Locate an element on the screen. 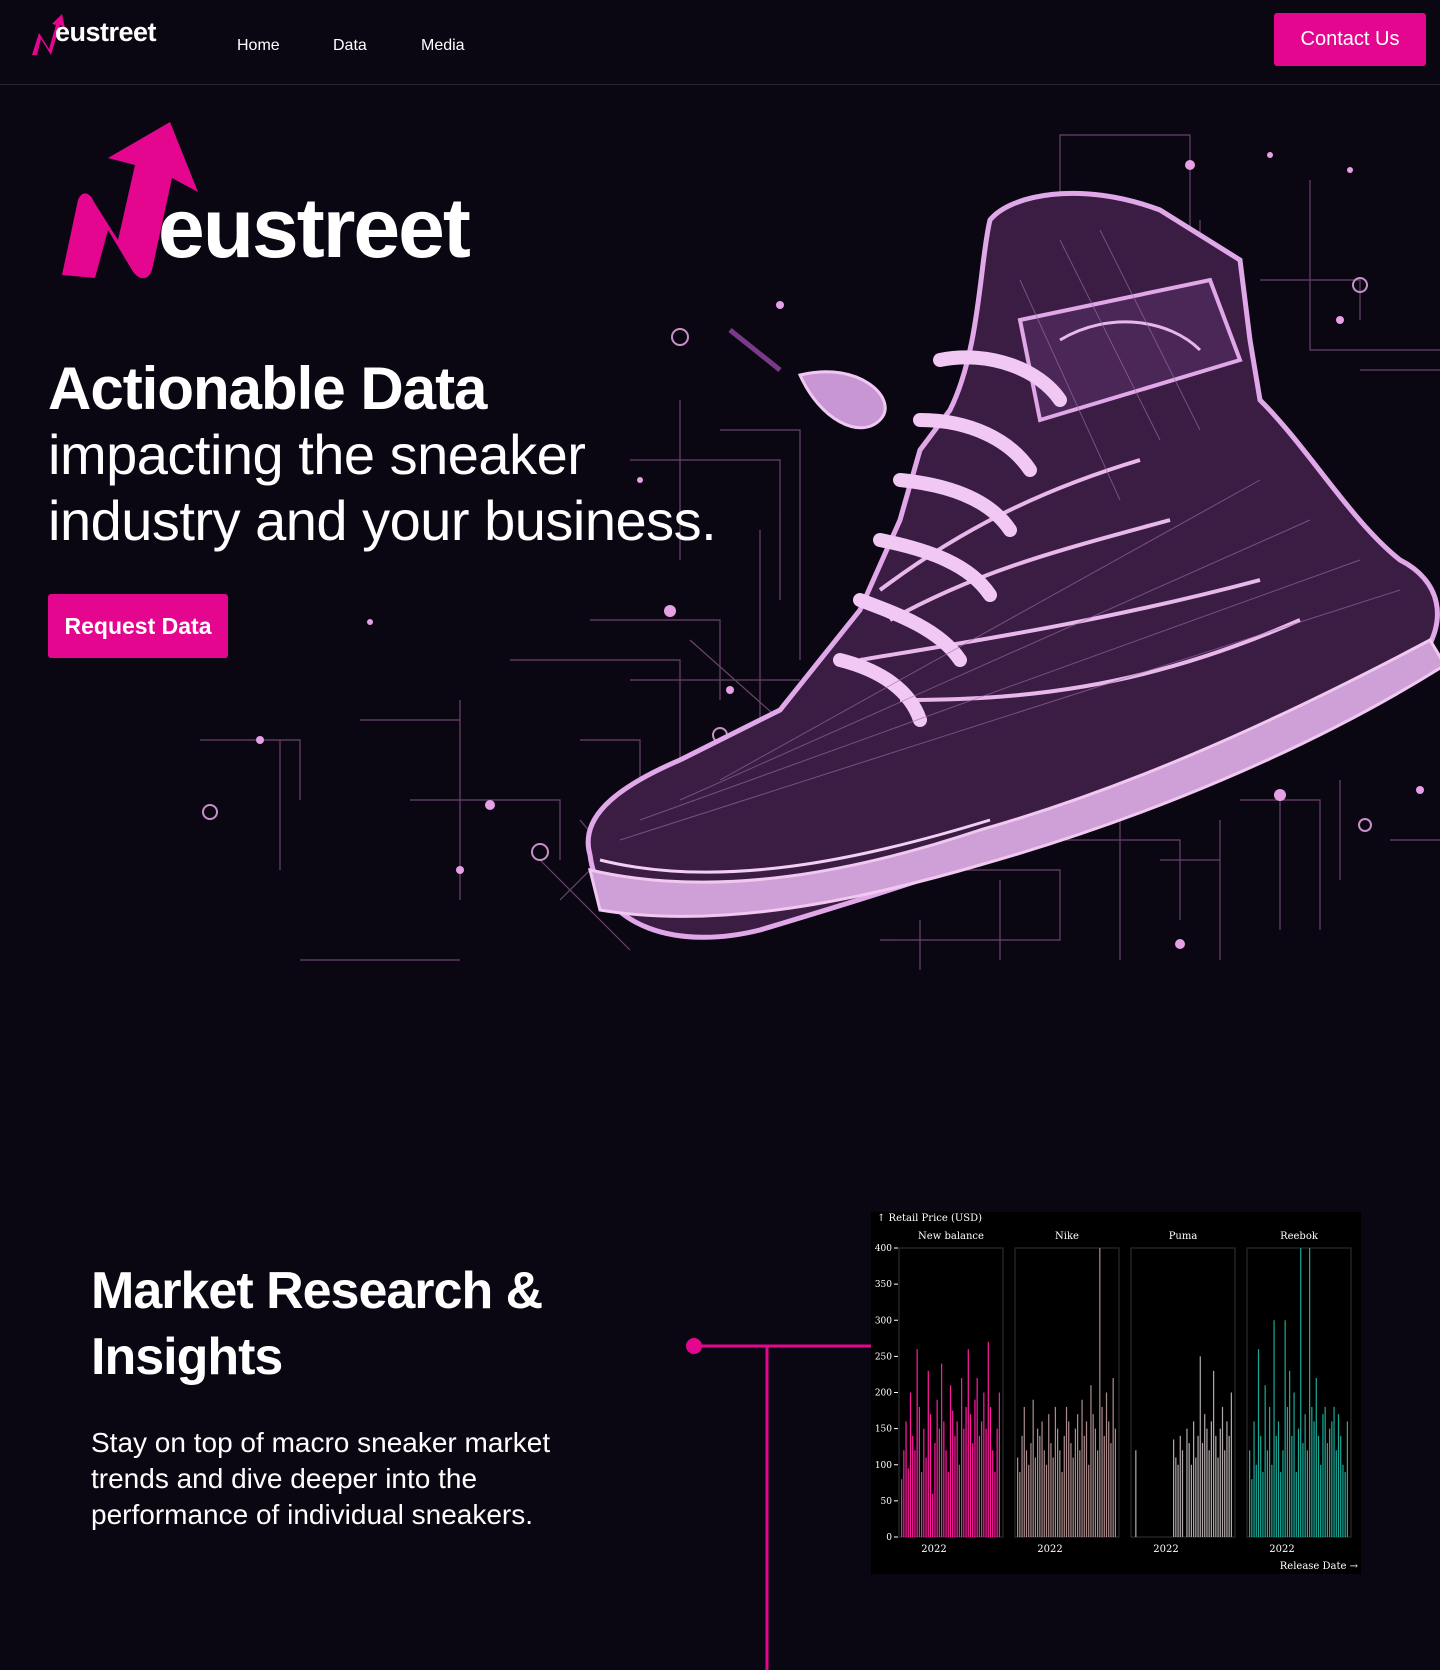 The height and width of the screenshot is (1670, 1440). y-tick-label: 350 is located at coordinates (883, 1285).